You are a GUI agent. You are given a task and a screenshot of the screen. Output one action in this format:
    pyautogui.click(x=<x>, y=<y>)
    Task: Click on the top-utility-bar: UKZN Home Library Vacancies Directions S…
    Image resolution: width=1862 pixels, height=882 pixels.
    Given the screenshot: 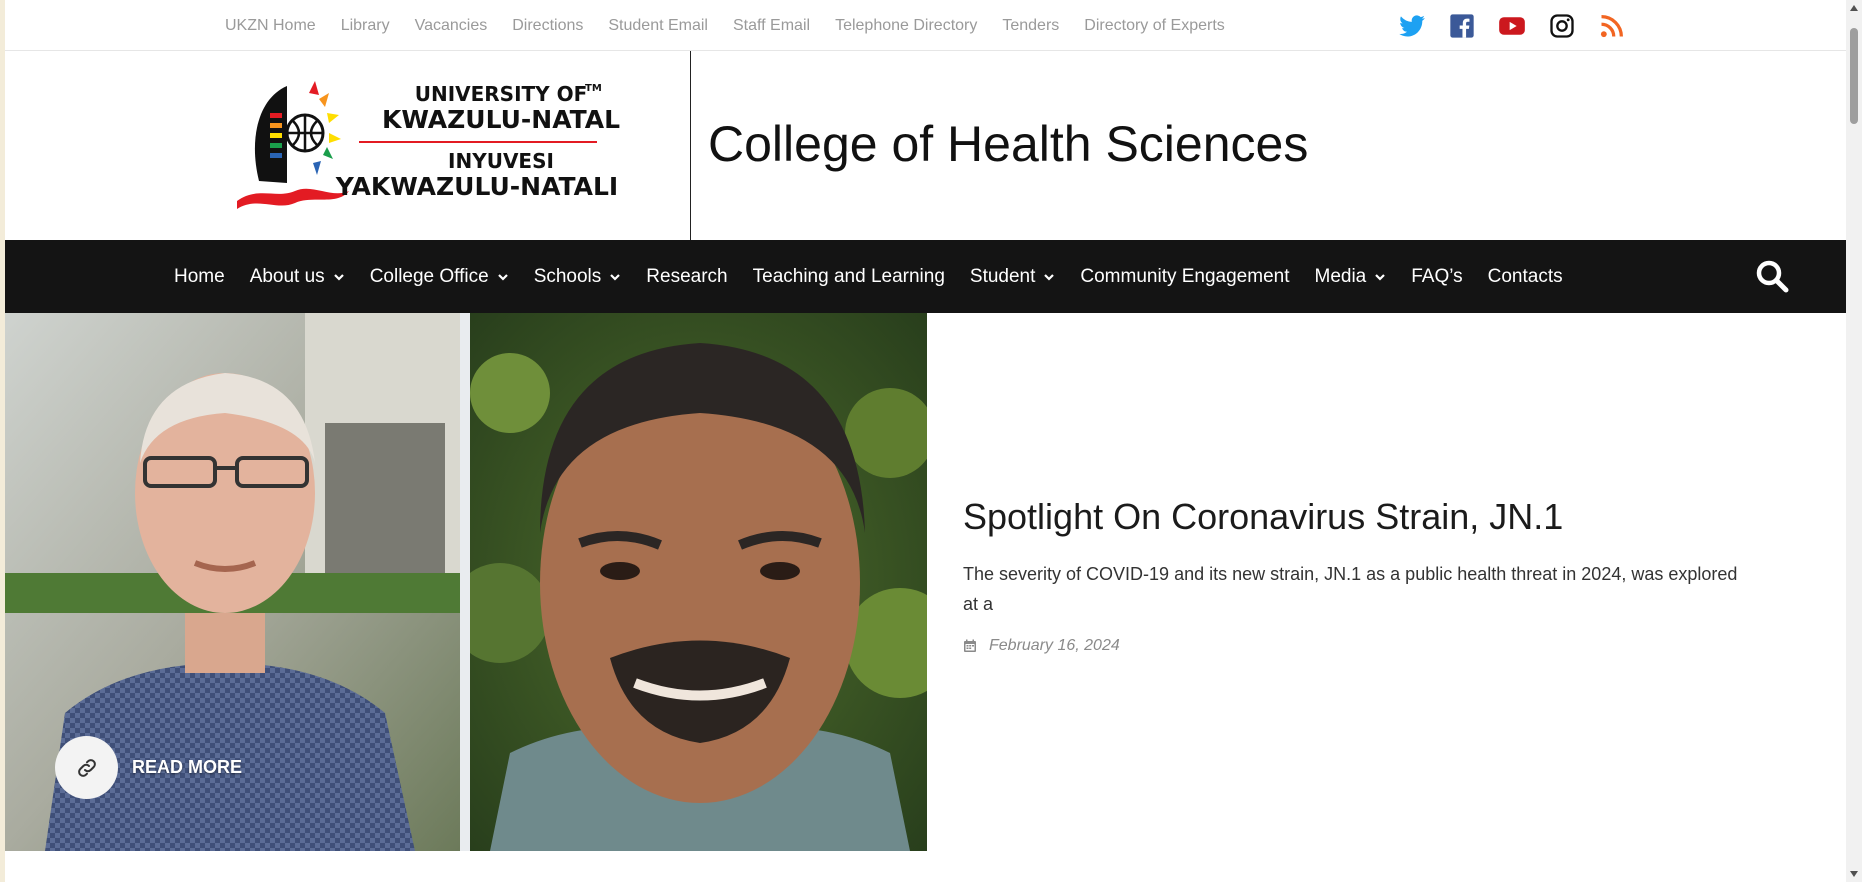 What is the action you would take?
    pyautogui.click(x=925, y=25)
    